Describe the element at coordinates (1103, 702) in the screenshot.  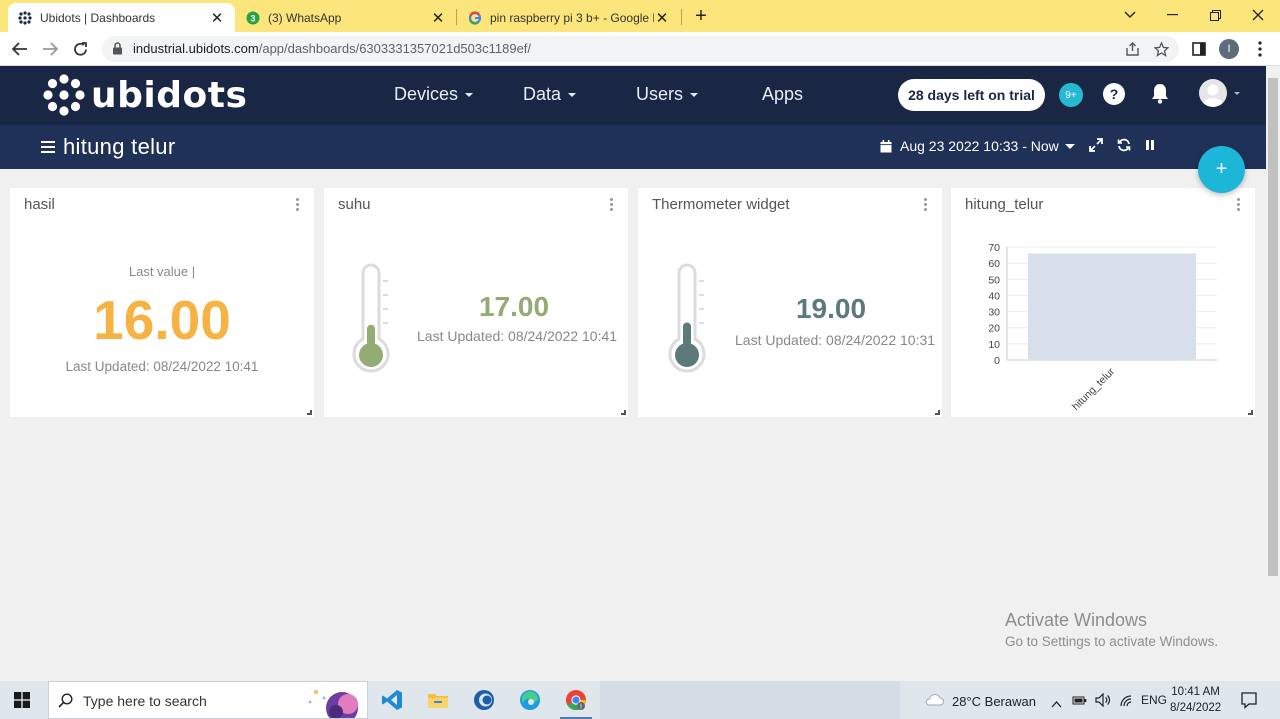
I see `speaker-icon` at that location.